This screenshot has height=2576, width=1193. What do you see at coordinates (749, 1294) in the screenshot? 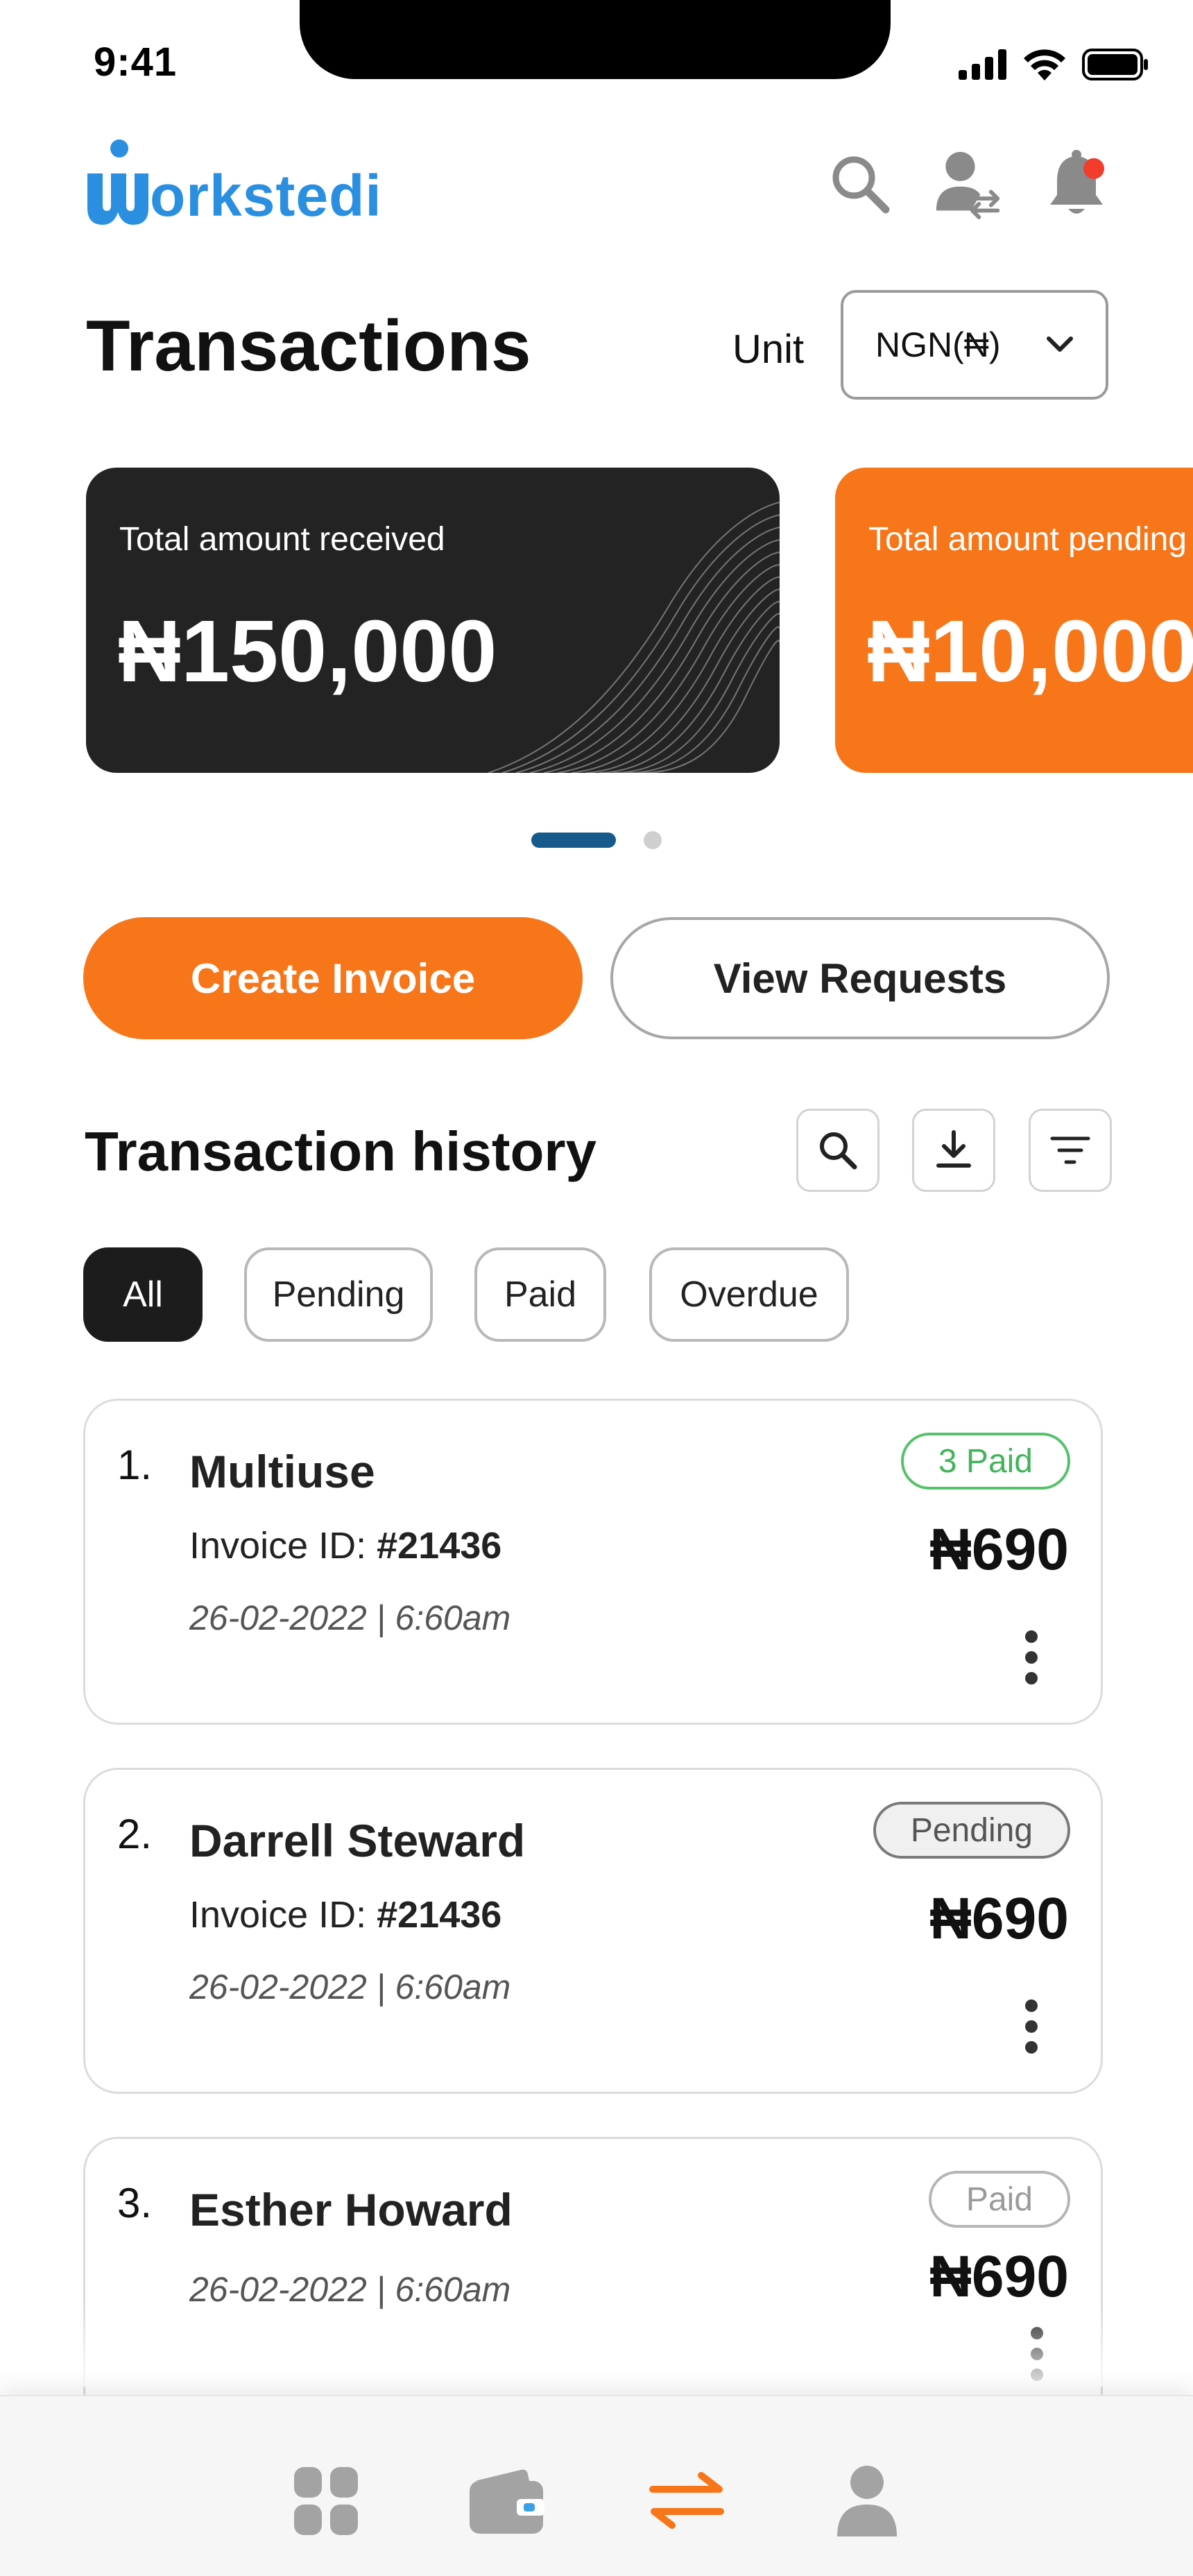
I see `filter-chip-overdue: Overdue` at bounding box center [749, 1294].